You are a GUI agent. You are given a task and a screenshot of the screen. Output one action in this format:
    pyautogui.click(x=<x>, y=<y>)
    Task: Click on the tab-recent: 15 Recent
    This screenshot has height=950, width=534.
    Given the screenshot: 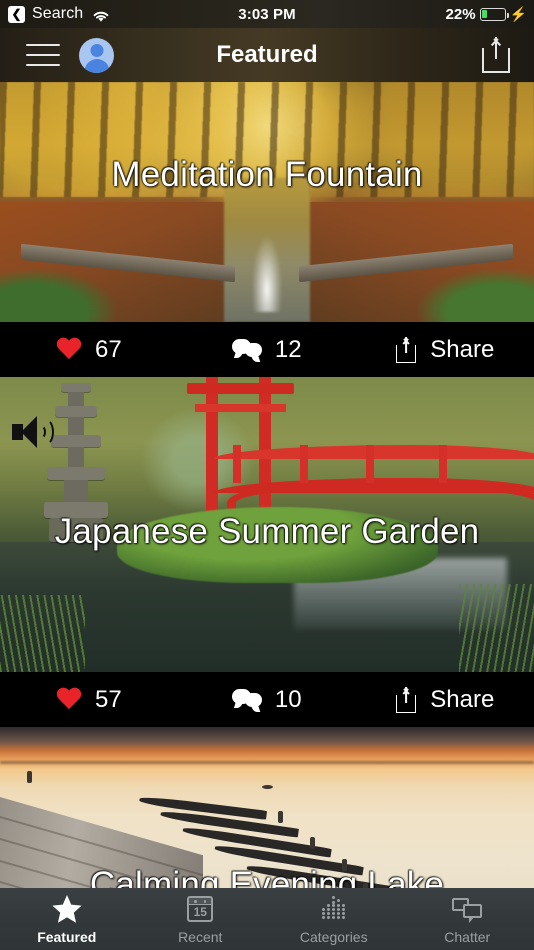 What is the action you would take?
    pyautogui.click(x=201, y=919)
    